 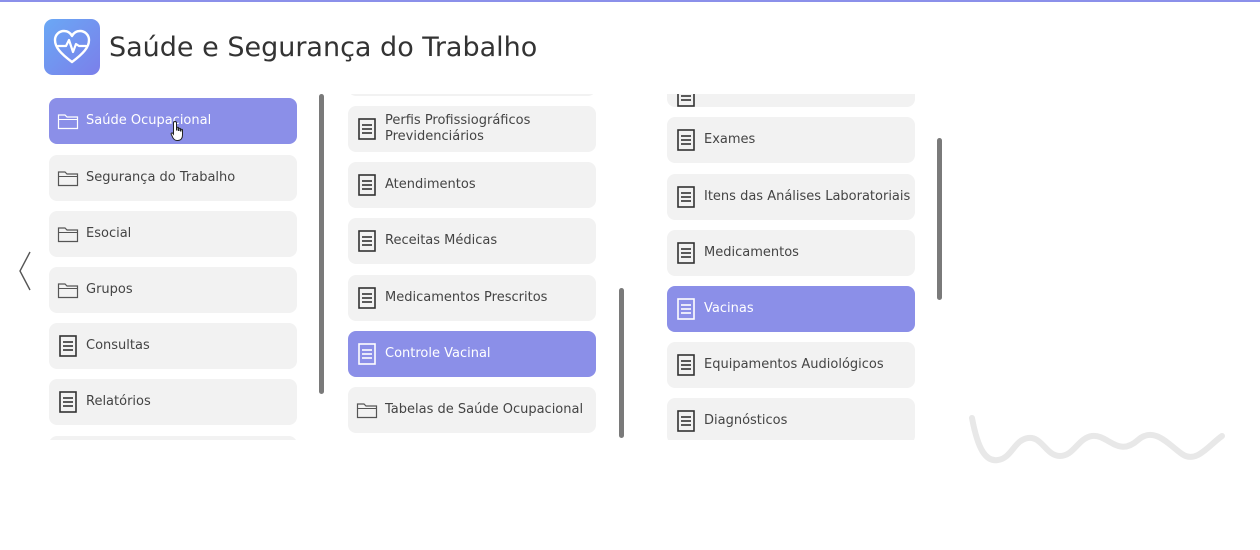 I want to click on menu-item-label: Controle Vacinal, so click(x=438, y=353).